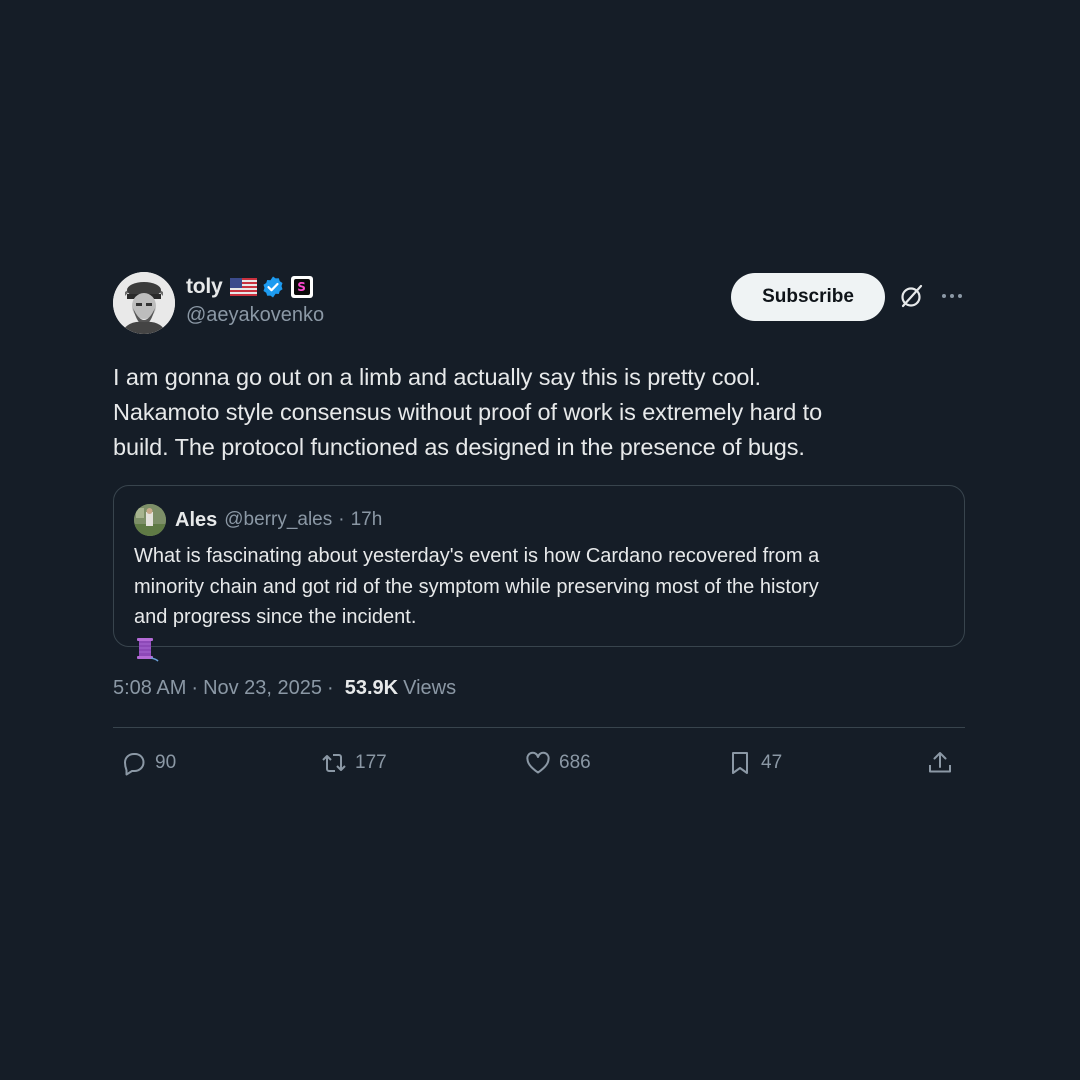 This screenshot has height=1080, width=1080. I want to click on like-count: 686, so click(575, 762).